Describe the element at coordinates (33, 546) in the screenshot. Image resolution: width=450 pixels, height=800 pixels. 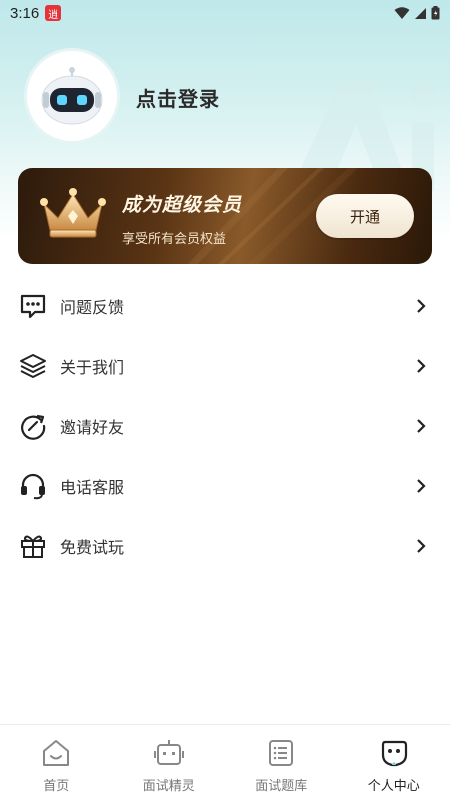
I see `gift-icon` at that location.